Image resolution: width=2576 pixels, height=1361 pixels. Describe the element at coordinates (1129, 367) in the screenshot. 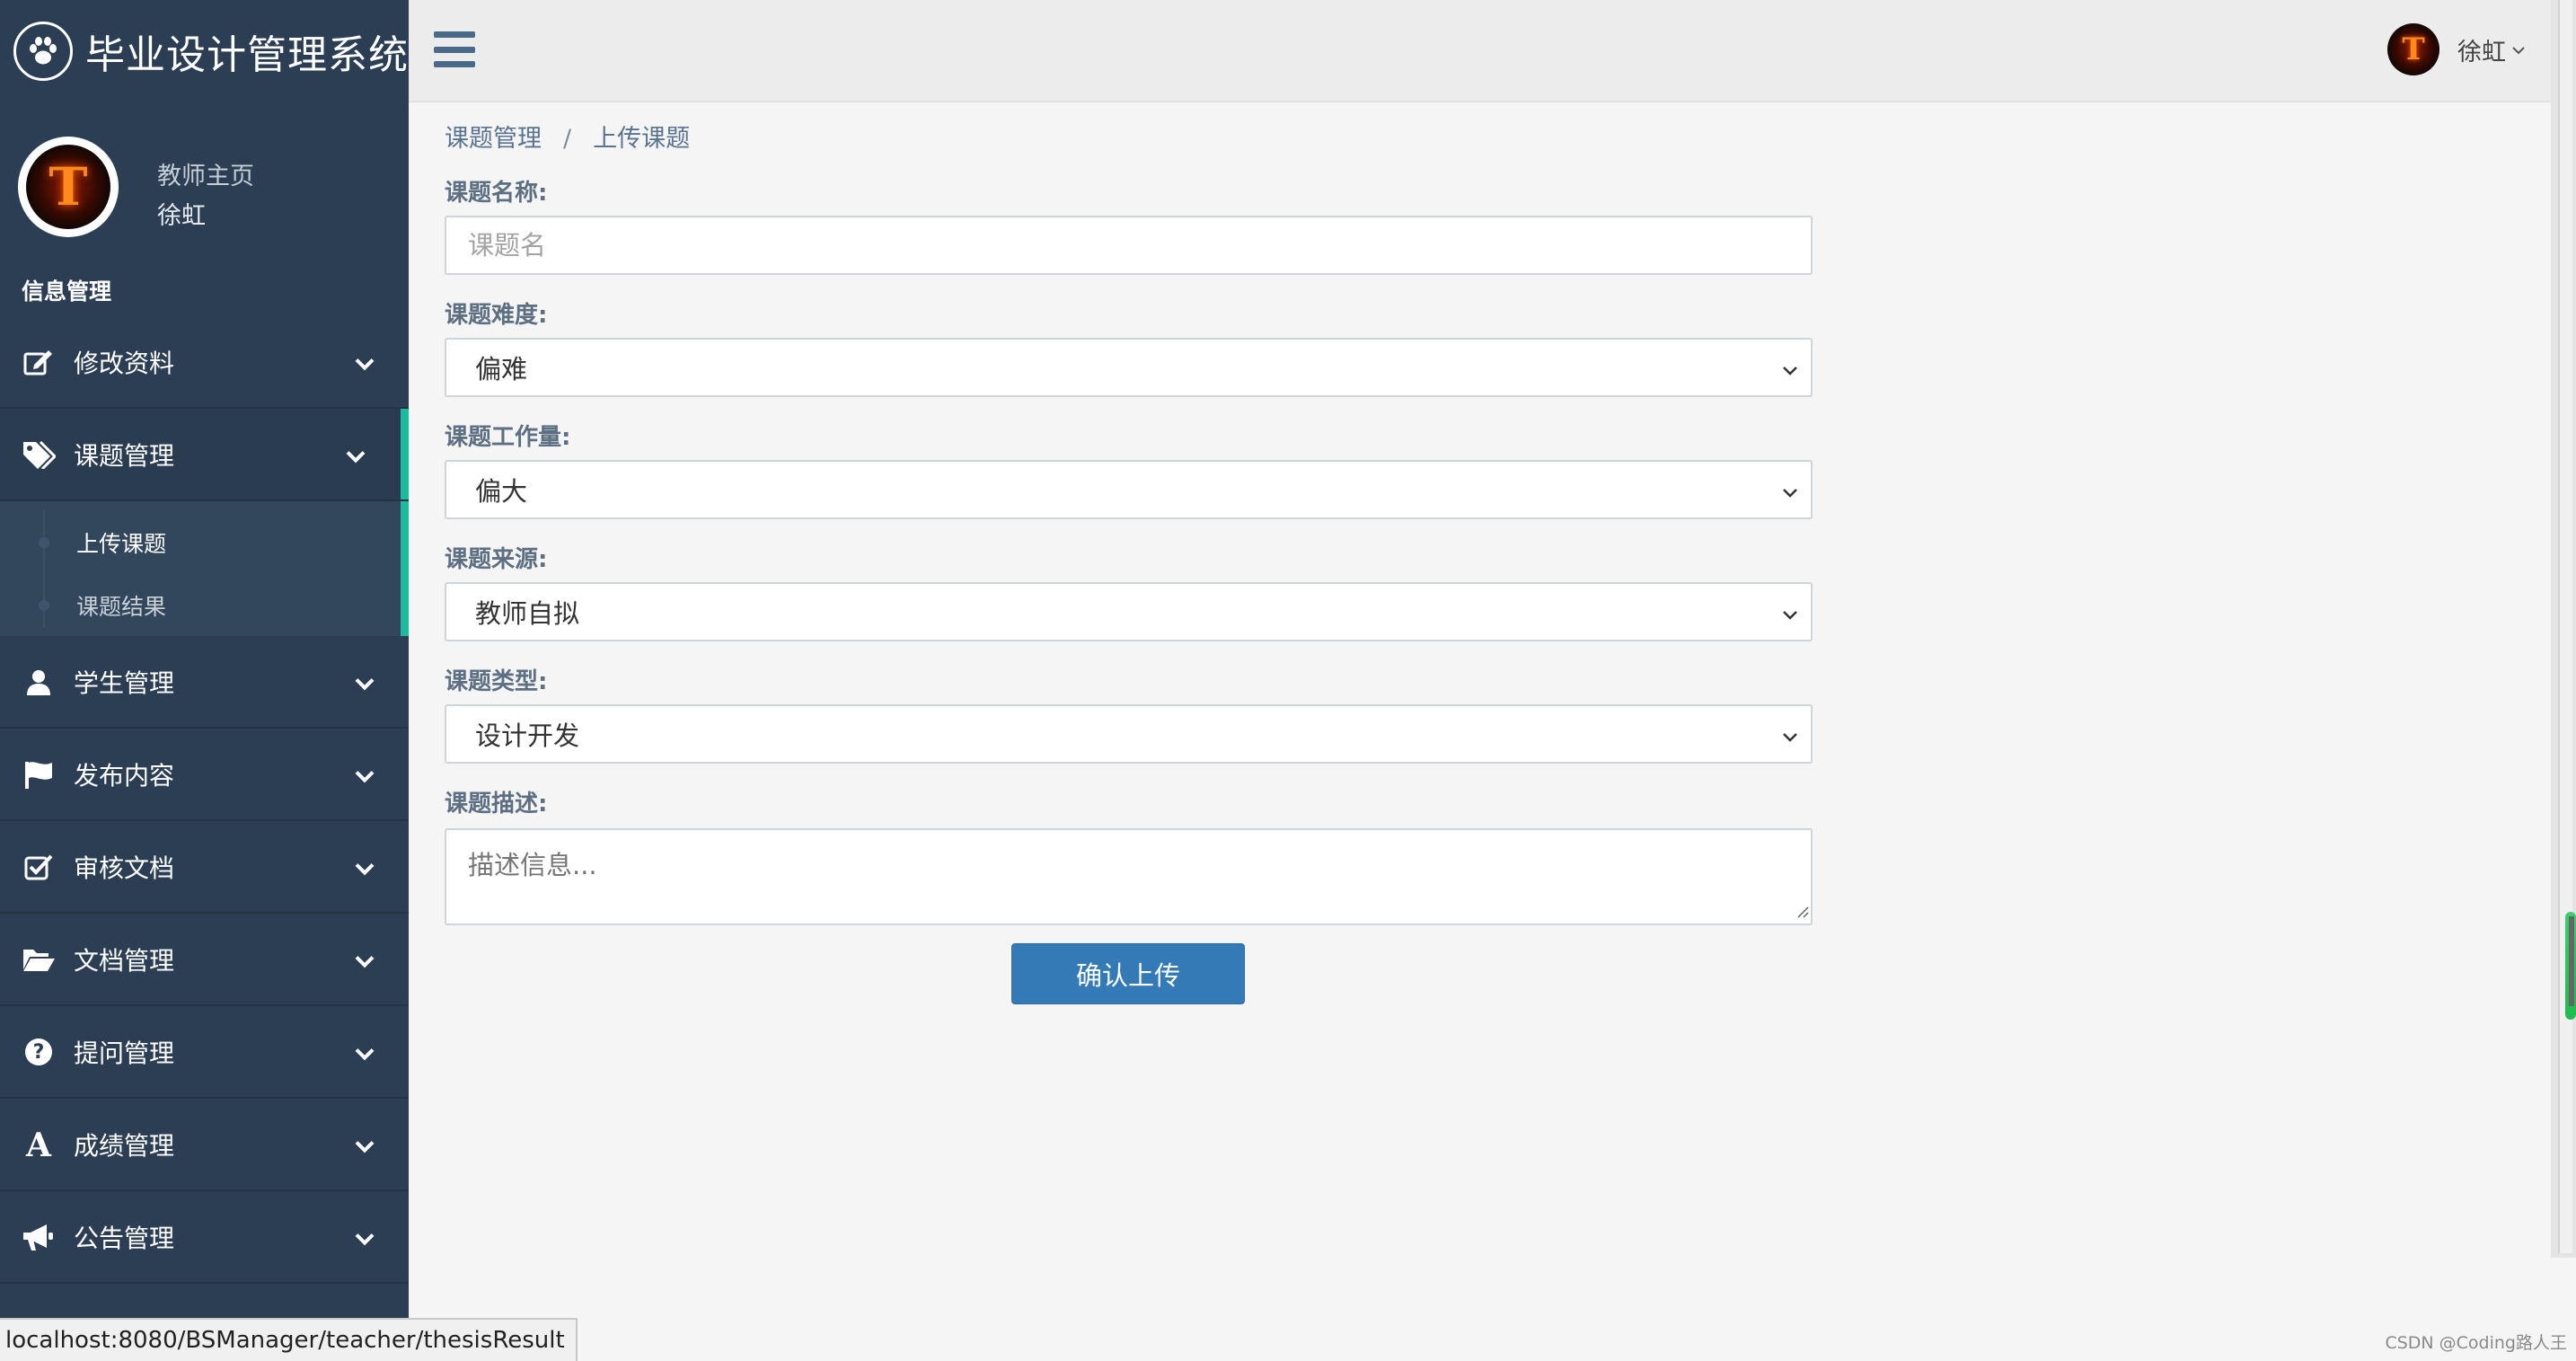

I see `difficulty-select: 偏难` at that location.